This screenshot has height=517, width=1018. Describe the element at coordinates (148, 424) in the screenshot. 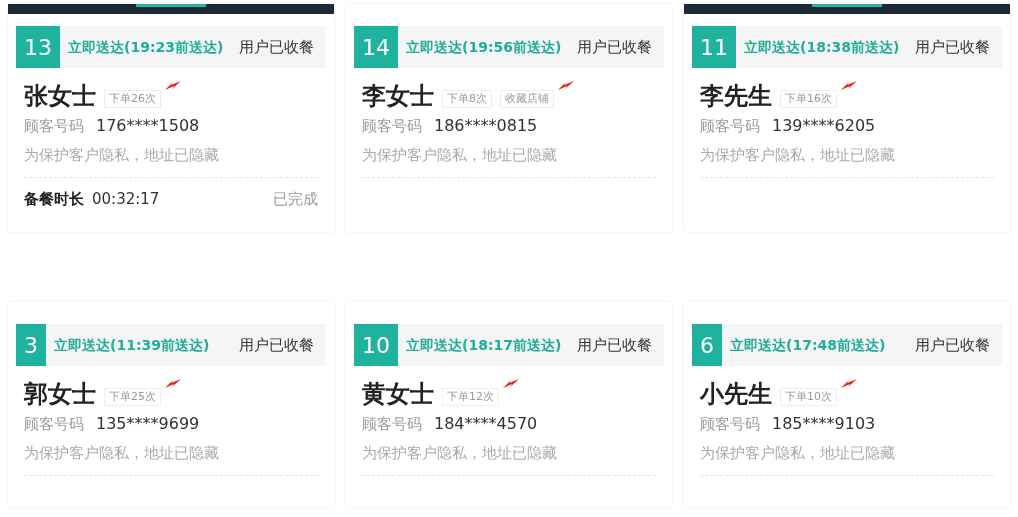

I see `phone-number: 135****9699` at that location.